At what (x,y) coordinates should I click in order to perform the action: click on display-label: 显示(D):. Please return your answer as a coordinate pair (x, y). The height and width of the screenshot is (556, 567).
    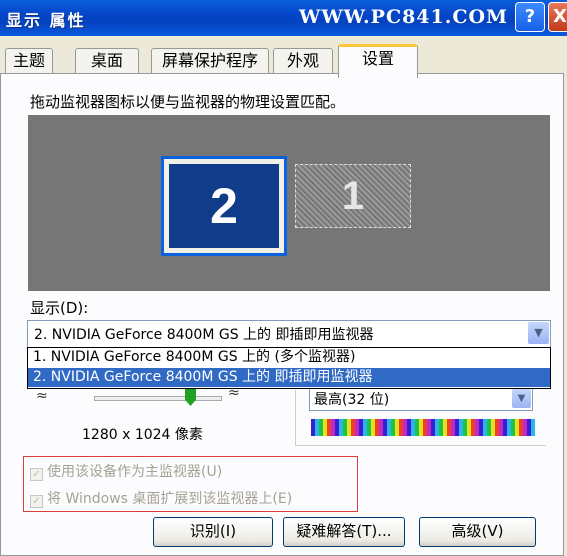
    Looking at the image, I should click on (59, 308).